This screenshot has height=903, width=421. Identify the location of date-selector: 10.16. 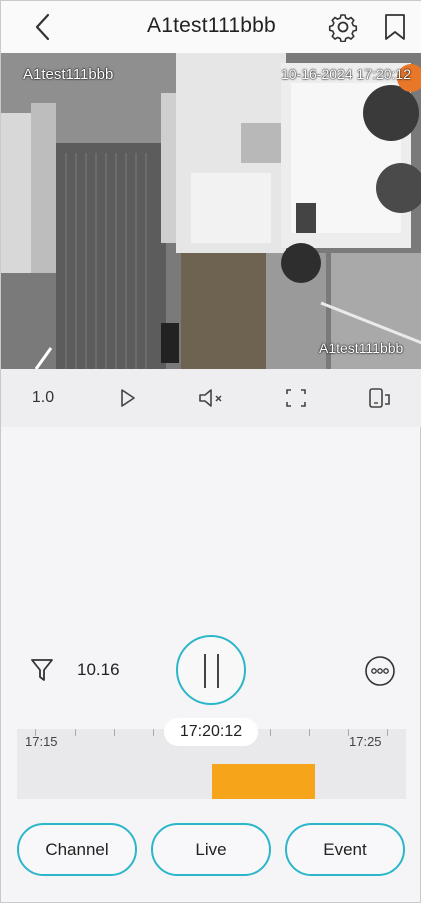
(98, 670).